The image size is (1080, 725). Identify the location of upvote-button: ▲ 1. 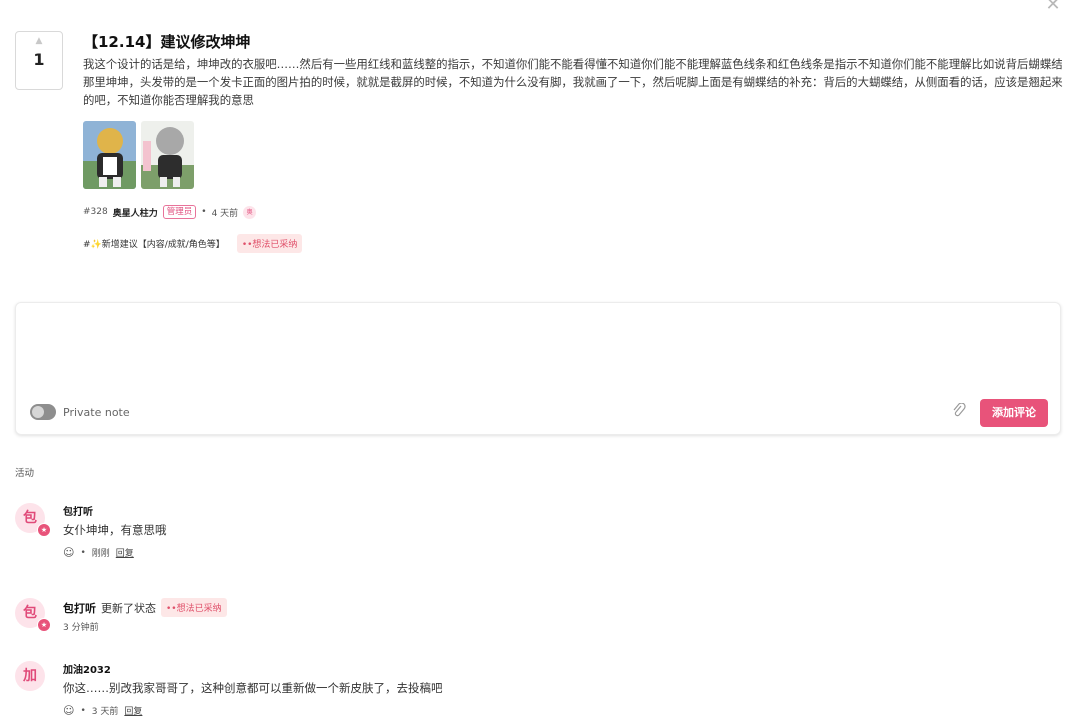
(39, 60).